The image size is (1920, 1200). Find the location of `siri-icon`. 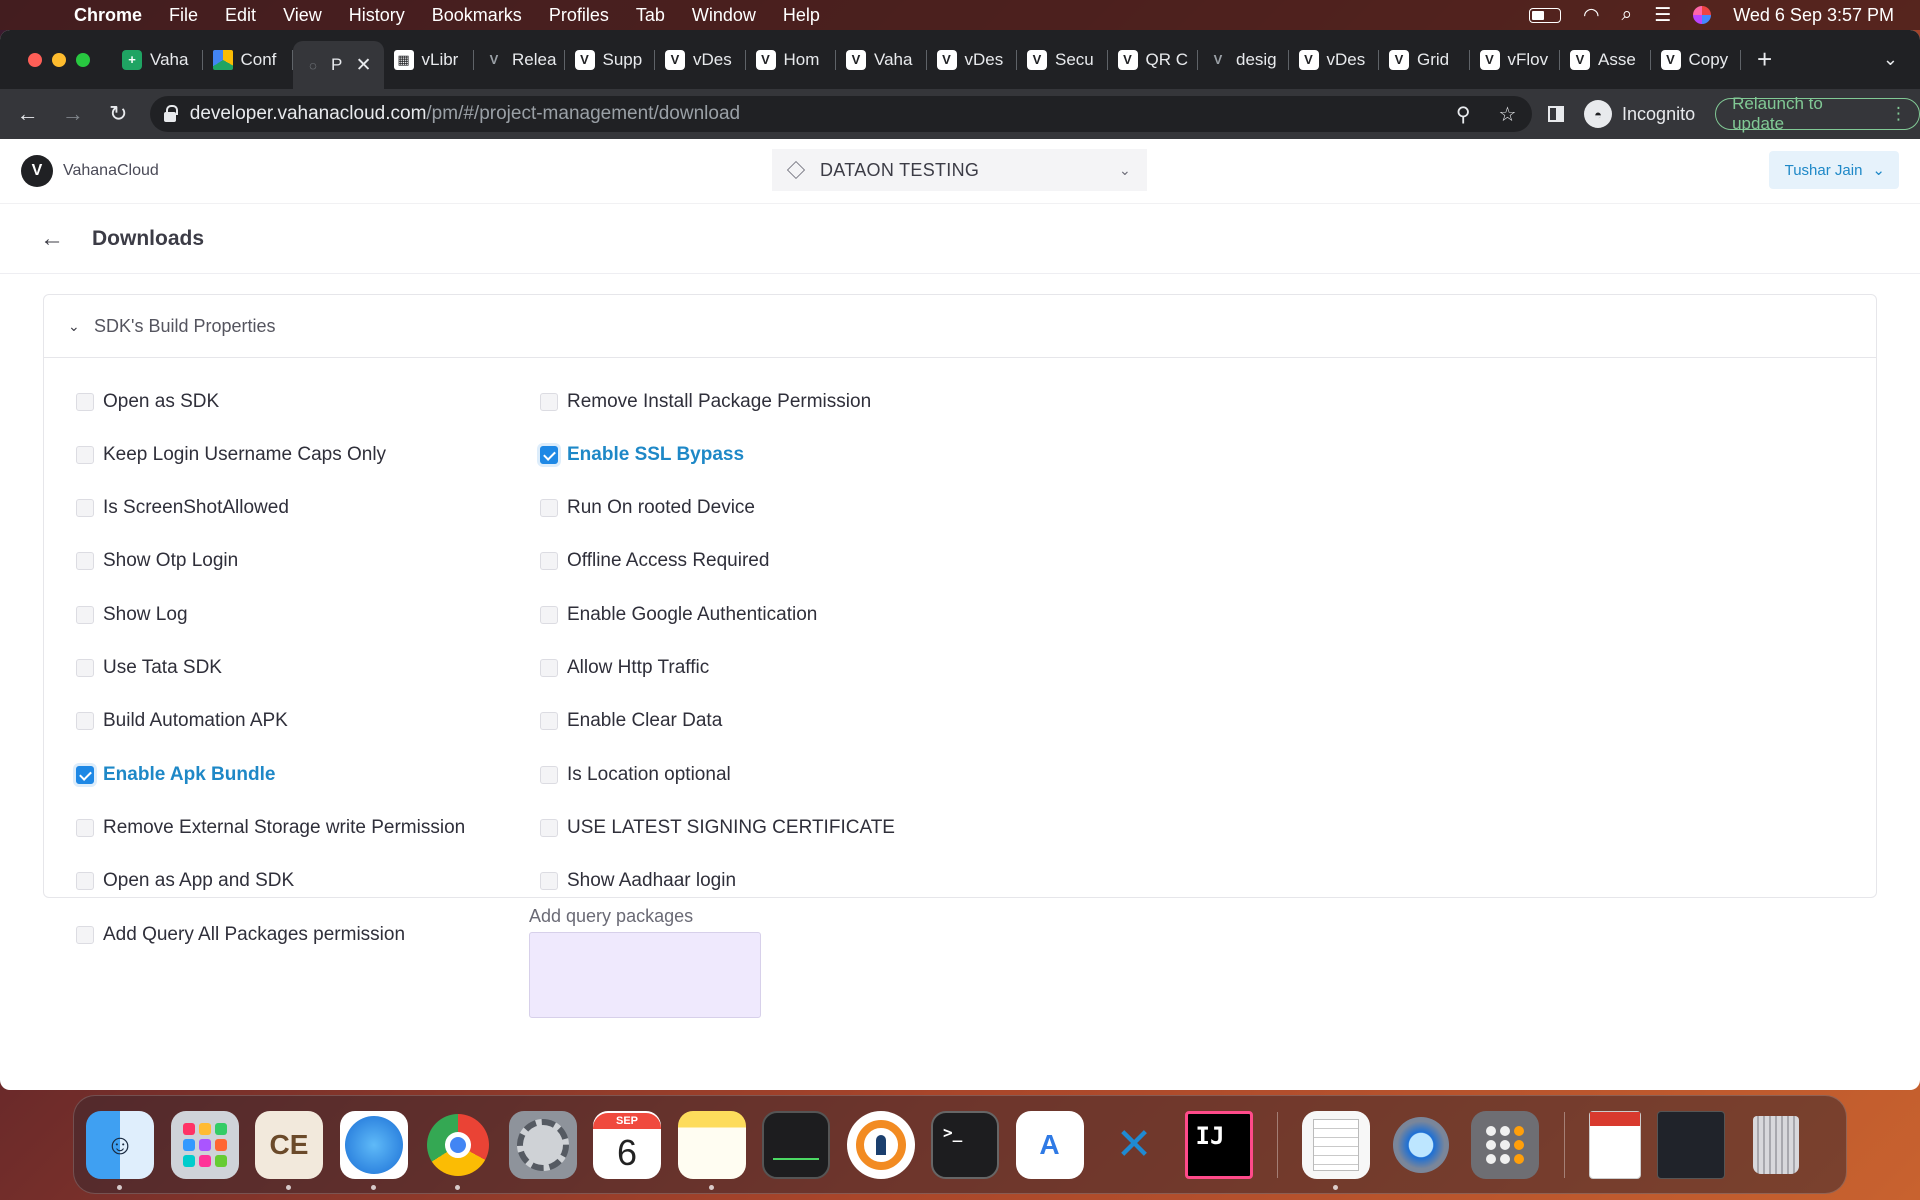

siri-icon is located at coordinates (1702, 15).